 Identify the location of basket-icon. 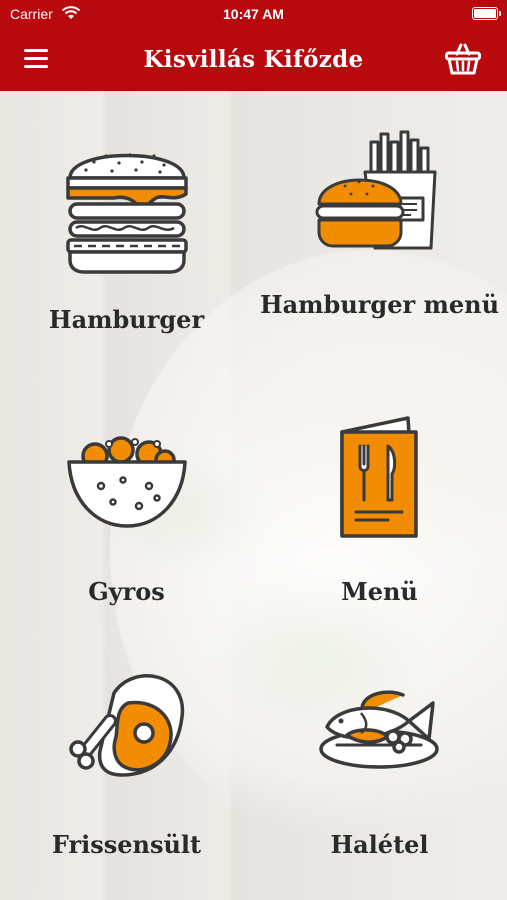
(463, 59).